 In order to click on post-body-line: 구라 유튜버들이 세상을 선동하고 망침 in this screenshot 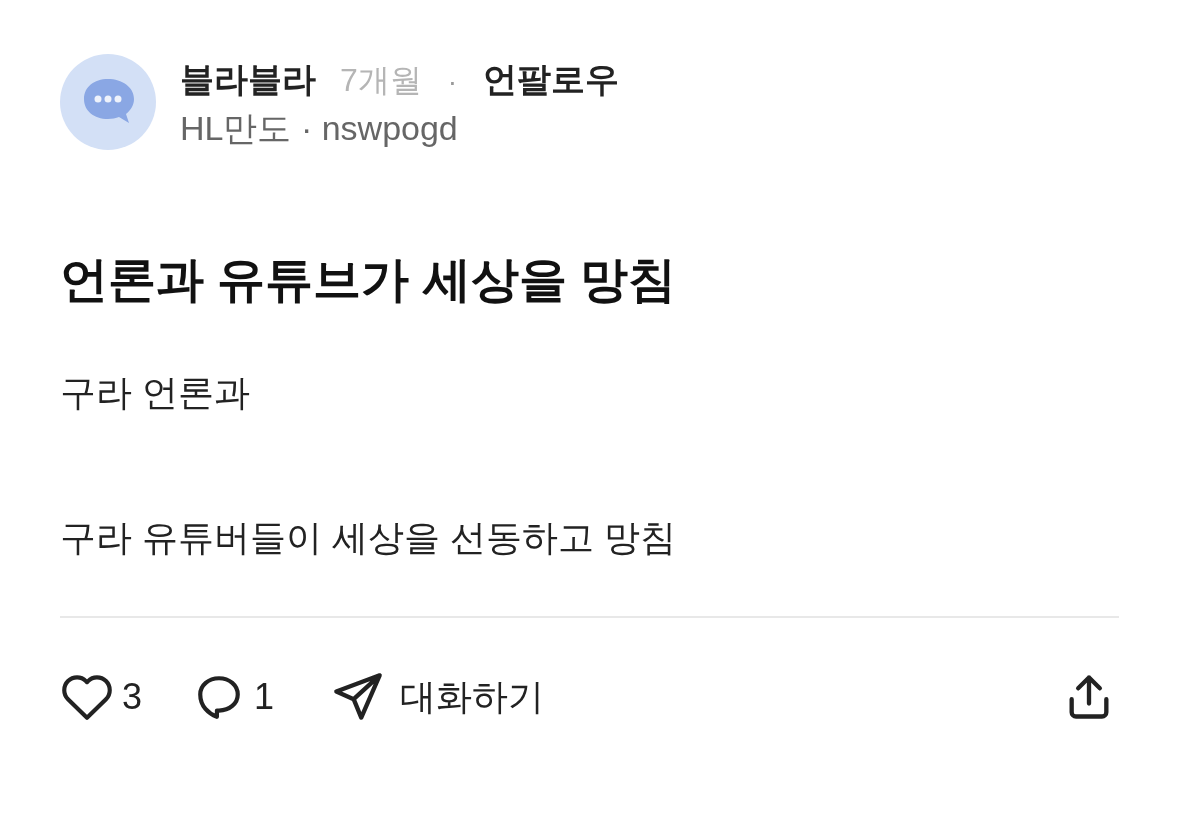, I will do `click(368, 538)`.